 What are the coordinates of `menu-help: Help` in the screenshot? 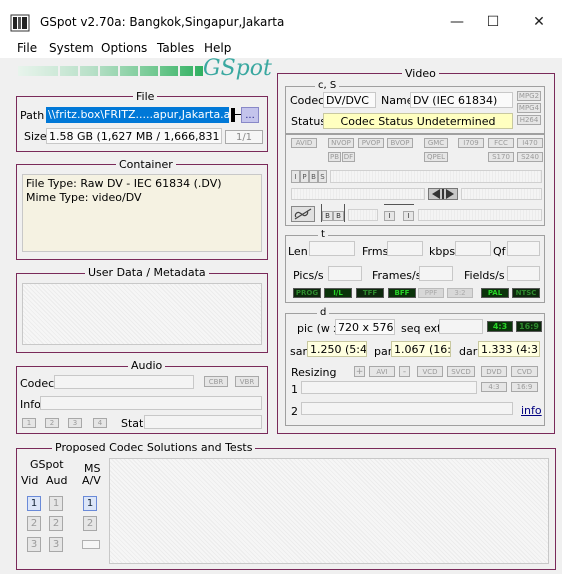 It's located at (217, 48).